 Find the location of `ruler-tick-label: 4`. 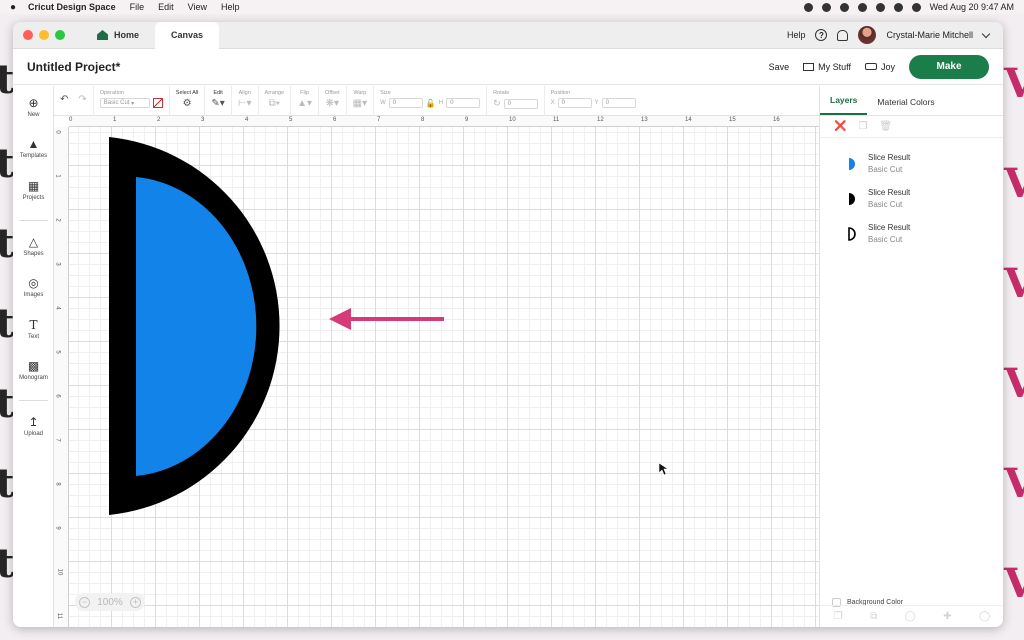

ruler-tick-label: 4 is located at coordinates (247, 120).